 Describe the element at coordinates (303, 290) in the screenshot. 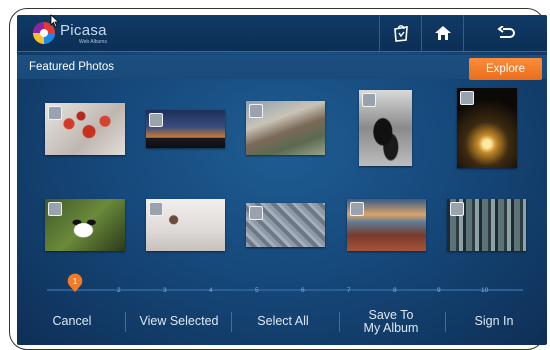

I see `page-tick: 6` at that location.